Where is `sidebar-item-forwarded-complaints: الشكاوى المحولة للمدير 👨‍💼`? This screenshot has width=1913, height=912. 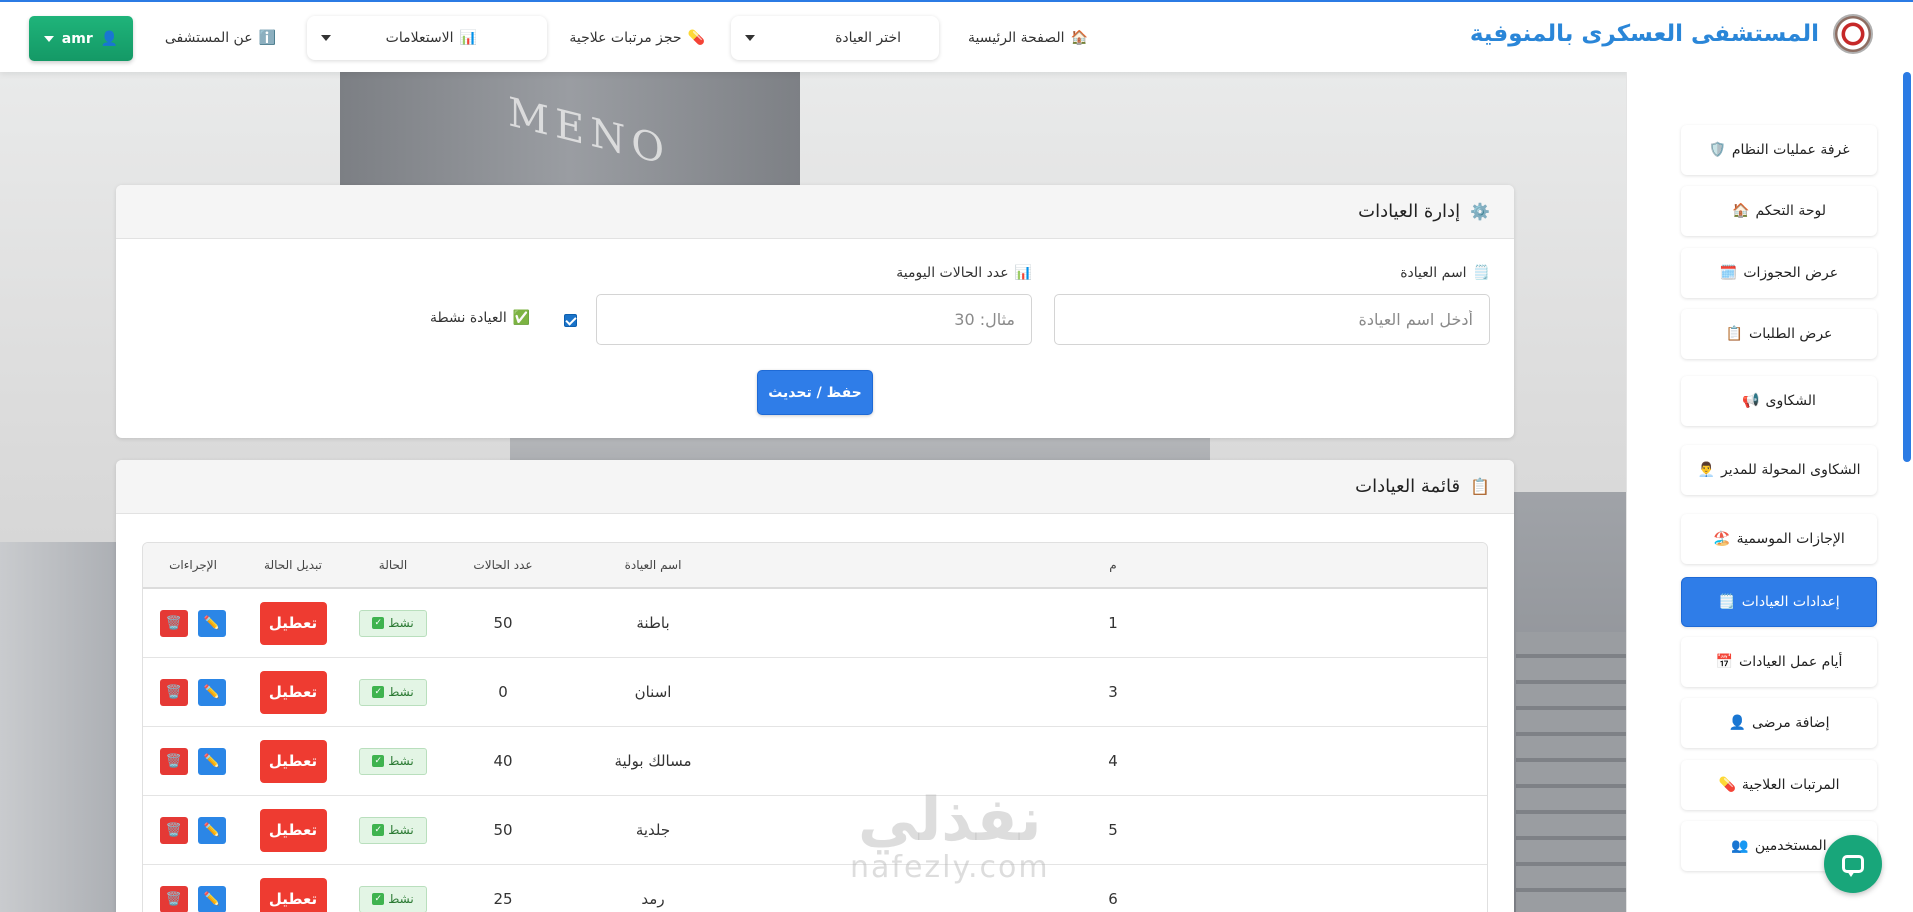
sidebar-item-forwarded-complaints: الشكاوى المحولة للمدير 👨‍💼 is located at coordinates (1779, 470).